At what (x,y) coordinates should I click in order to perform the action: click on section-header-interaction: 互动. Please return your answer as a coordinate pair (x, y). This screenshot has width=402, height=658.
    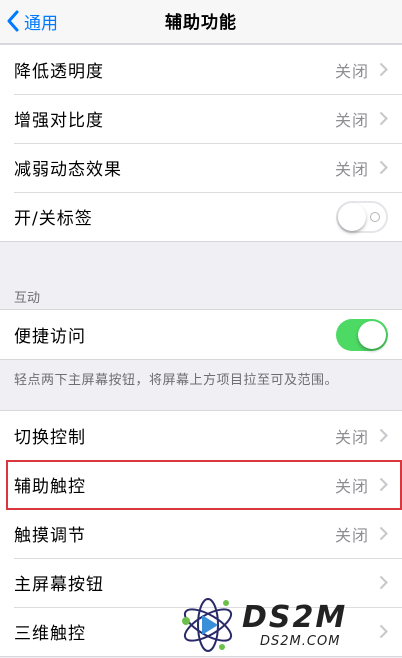
    Looking at the image, I should click on (27, 298).